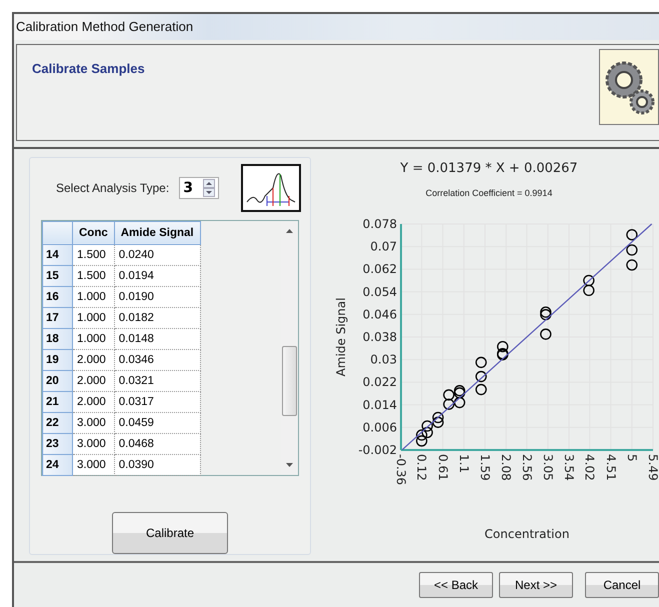  I want to click on row-header: 21, so click(57, 401).